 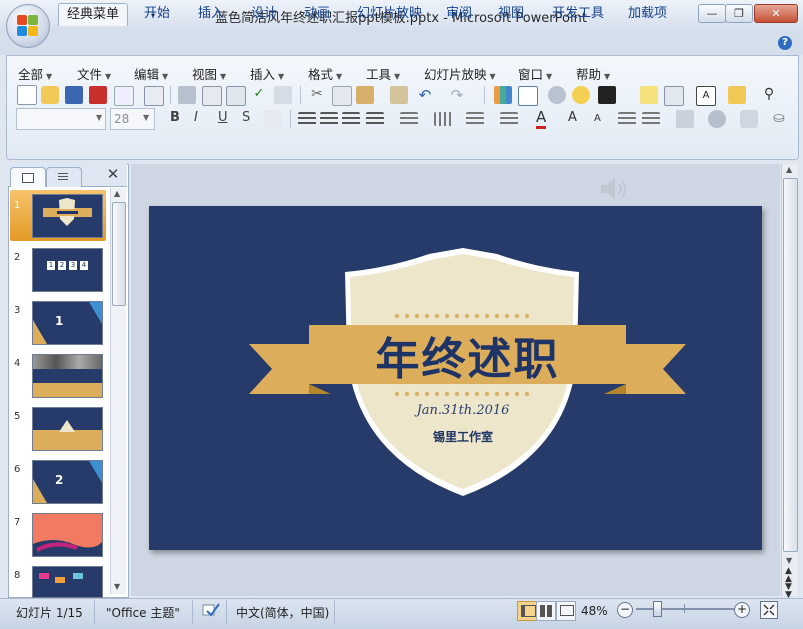 I want to click on email-icon, so click(x=154, y=96).